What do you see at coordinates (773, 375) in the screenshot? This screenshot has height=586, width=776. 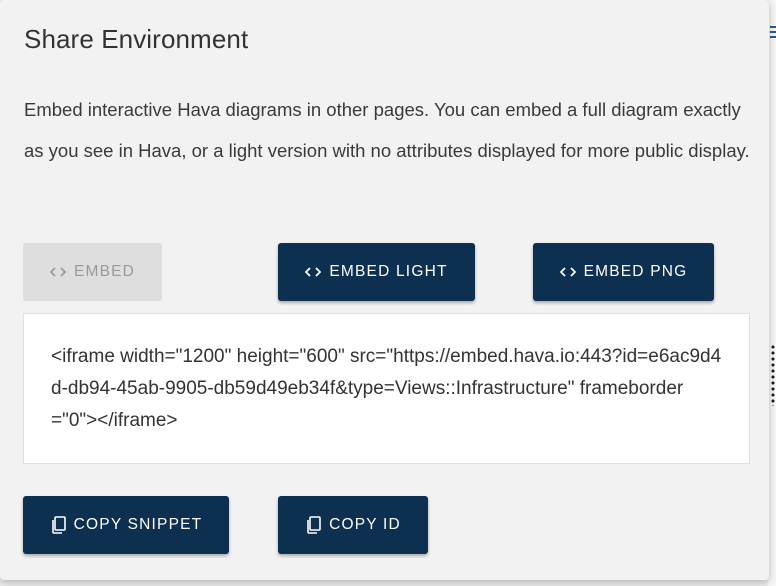 I see `drag-handle-icon` at bounding box center [773, 375].